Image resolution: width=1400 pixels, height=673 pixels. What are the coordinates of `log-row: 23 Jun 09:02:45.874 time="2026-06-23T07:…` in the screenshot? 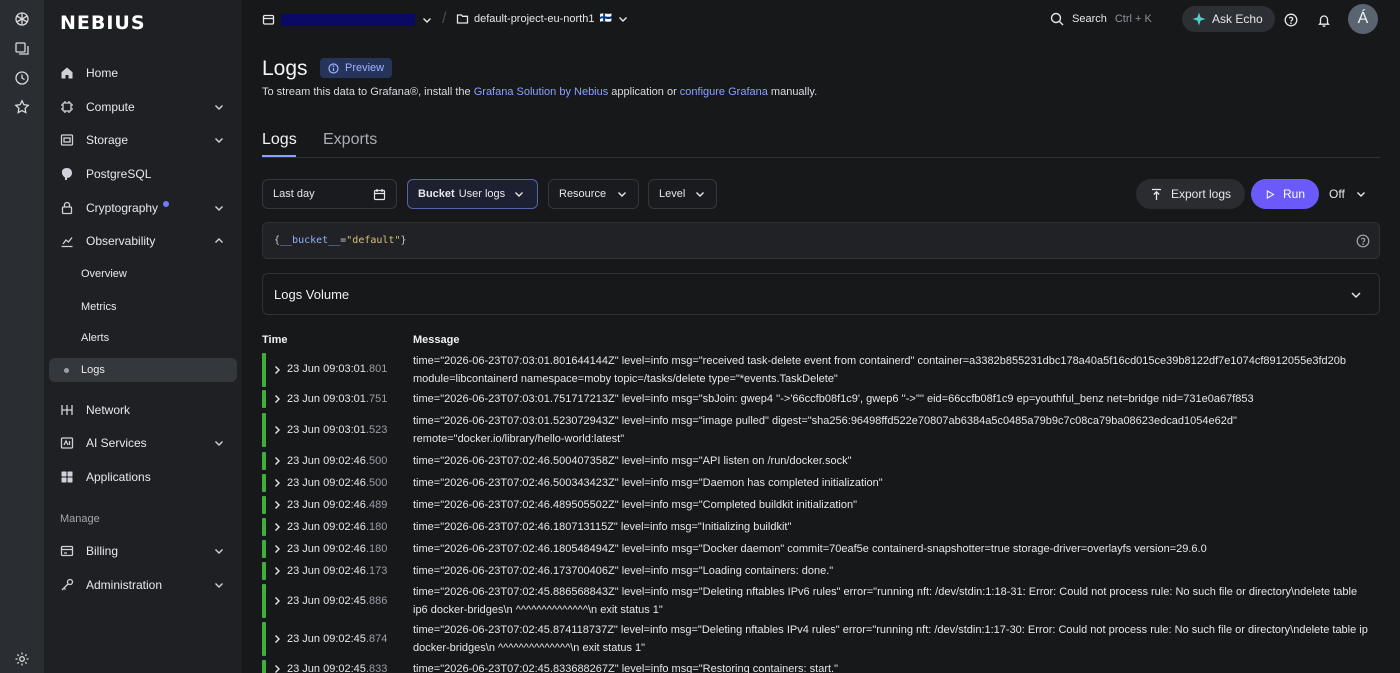 It's located at (821, 640).